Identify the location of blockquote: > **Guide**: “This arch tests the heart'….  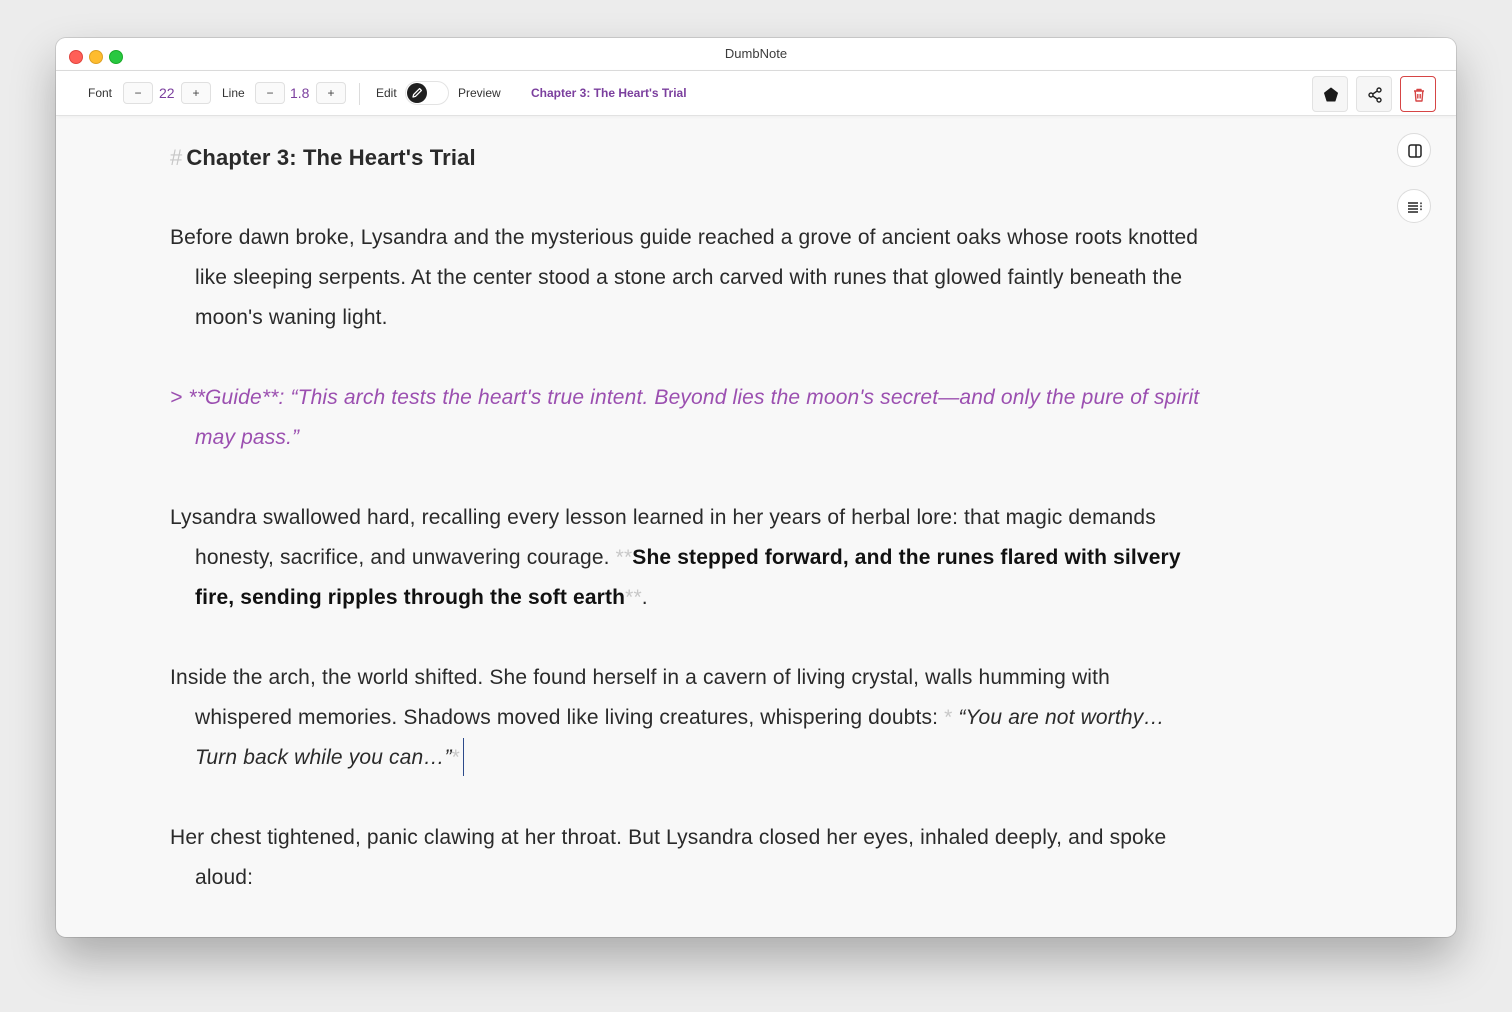
(685, 417).